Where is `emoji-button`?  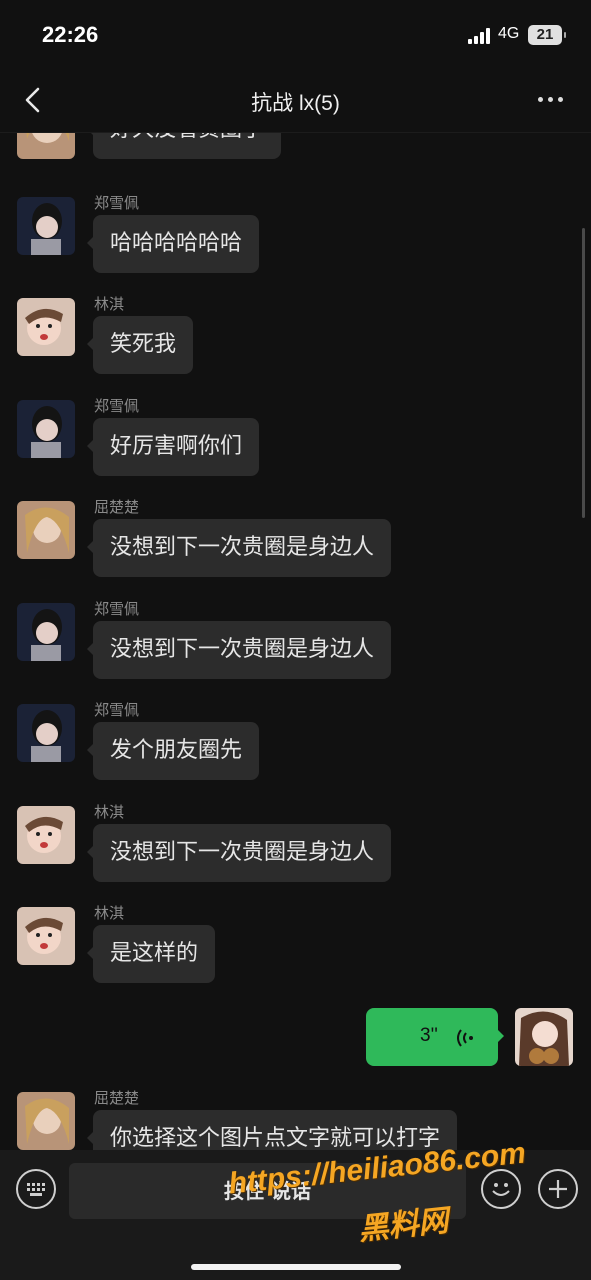 emoji-button is located at coordinates (501, 1189).